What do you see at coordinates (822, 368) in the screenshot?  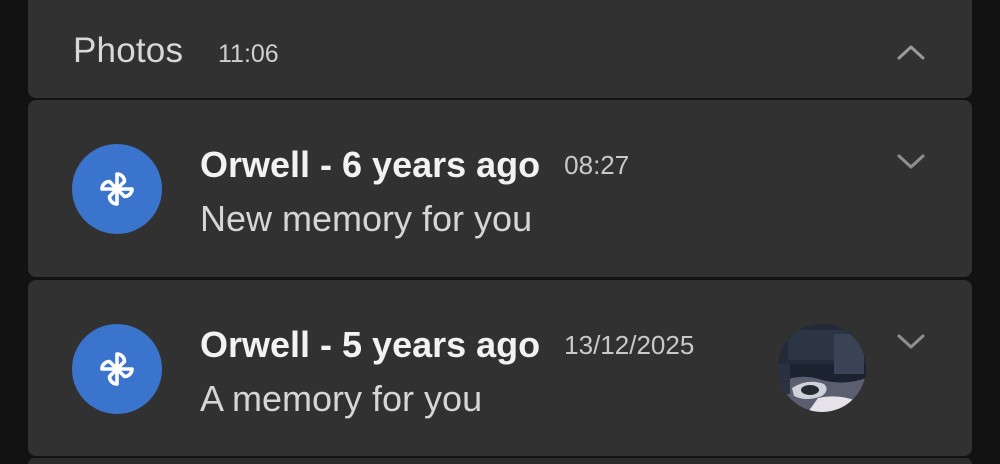 I see `memory-photo-thumbnail` at bounding box center [822, 368].